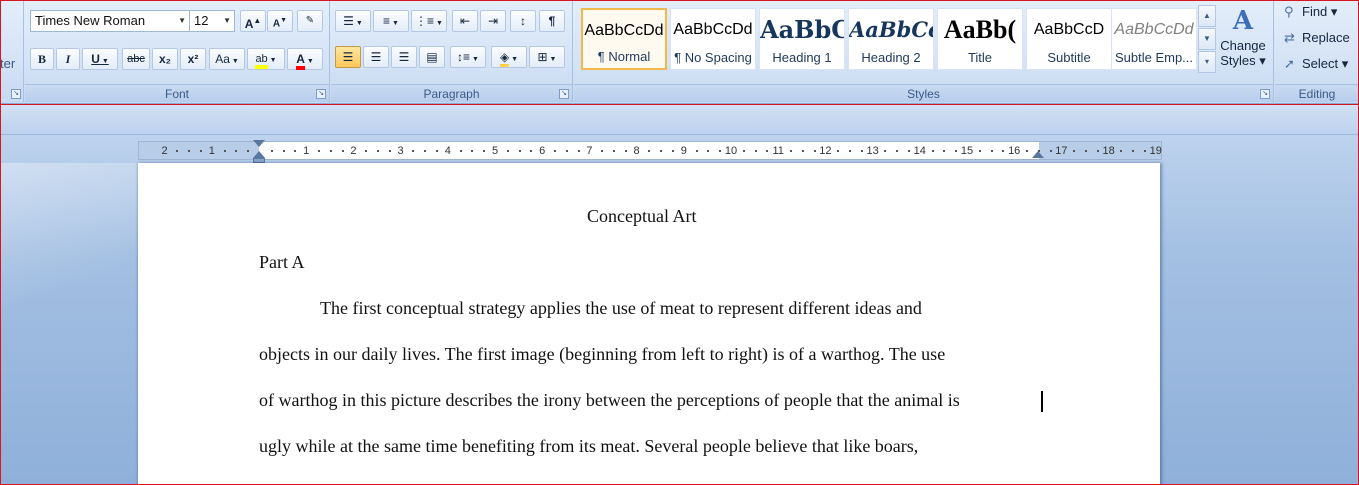 This screenshot has width=1359, height=485. Describe the element at coordinates (136, 59) in the screenshot. I see `strikethrough-button: abc` at that location.